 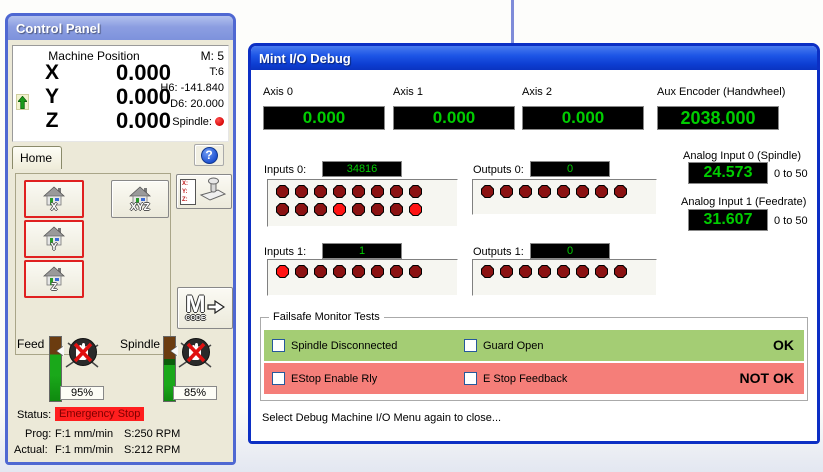 What do you see at coordinates (82, 355) in the screenshot?
I see `feed-hold-icon` at bounding box center [82, 355].